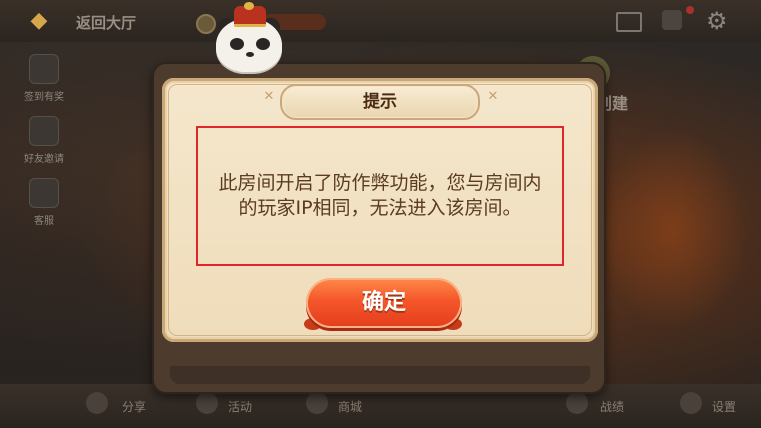  I want to click on sidebar-item-label: 签到有奖, so click(44, 97).